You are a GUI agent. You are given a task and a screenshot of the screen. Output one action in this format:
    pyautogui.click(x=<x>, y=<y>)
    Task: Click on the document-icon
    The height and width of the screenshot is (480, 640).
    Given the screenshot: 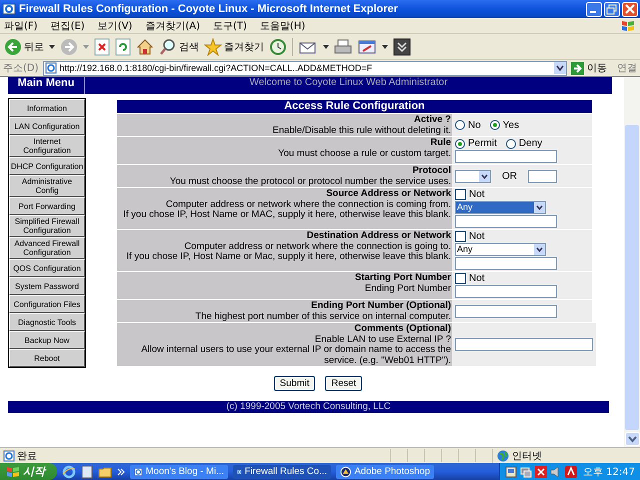 What is the action you would take?
    pyautogui.click(x=87, y=471)
    